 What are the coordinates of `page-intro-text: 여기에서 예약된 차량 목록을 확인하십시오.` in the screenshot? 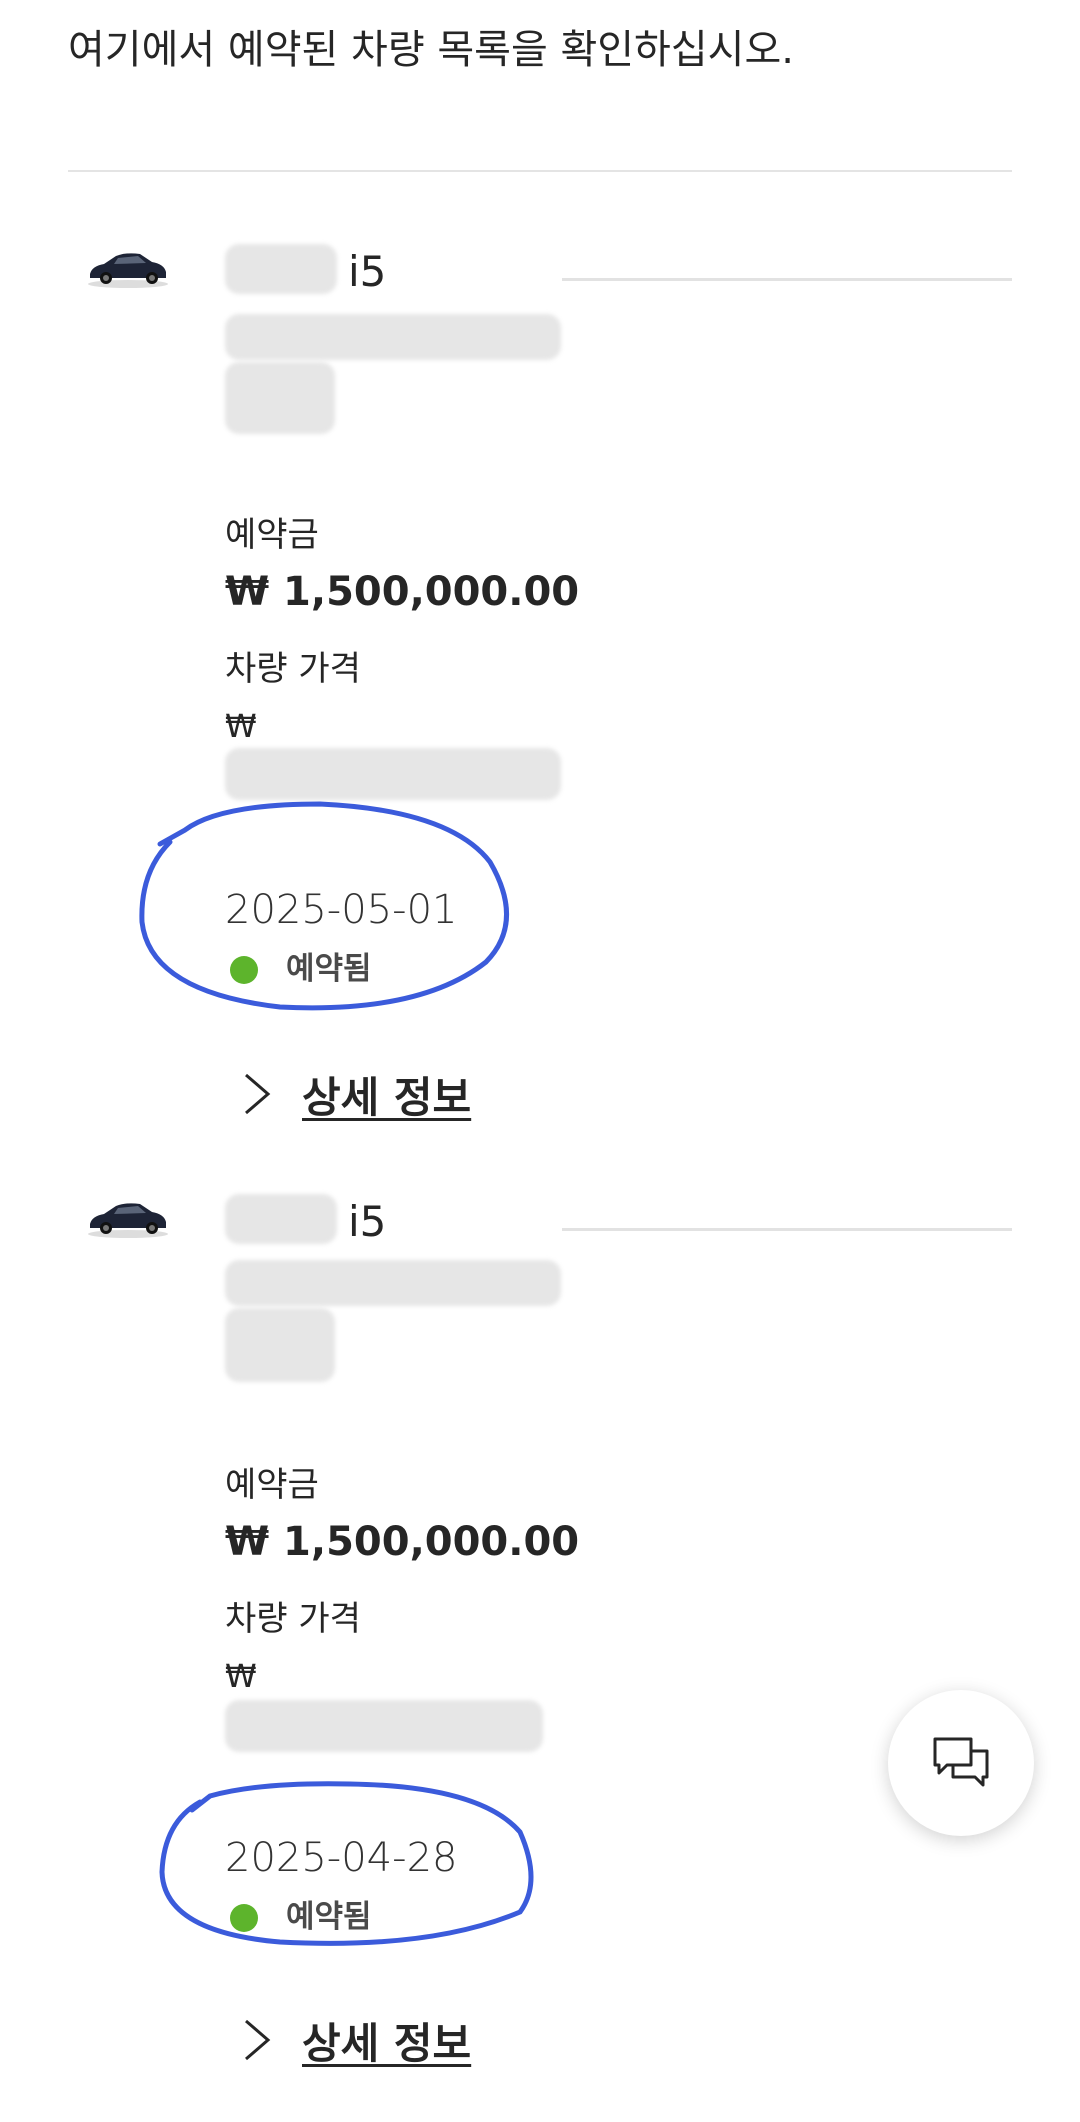 It's located at (431, 50).